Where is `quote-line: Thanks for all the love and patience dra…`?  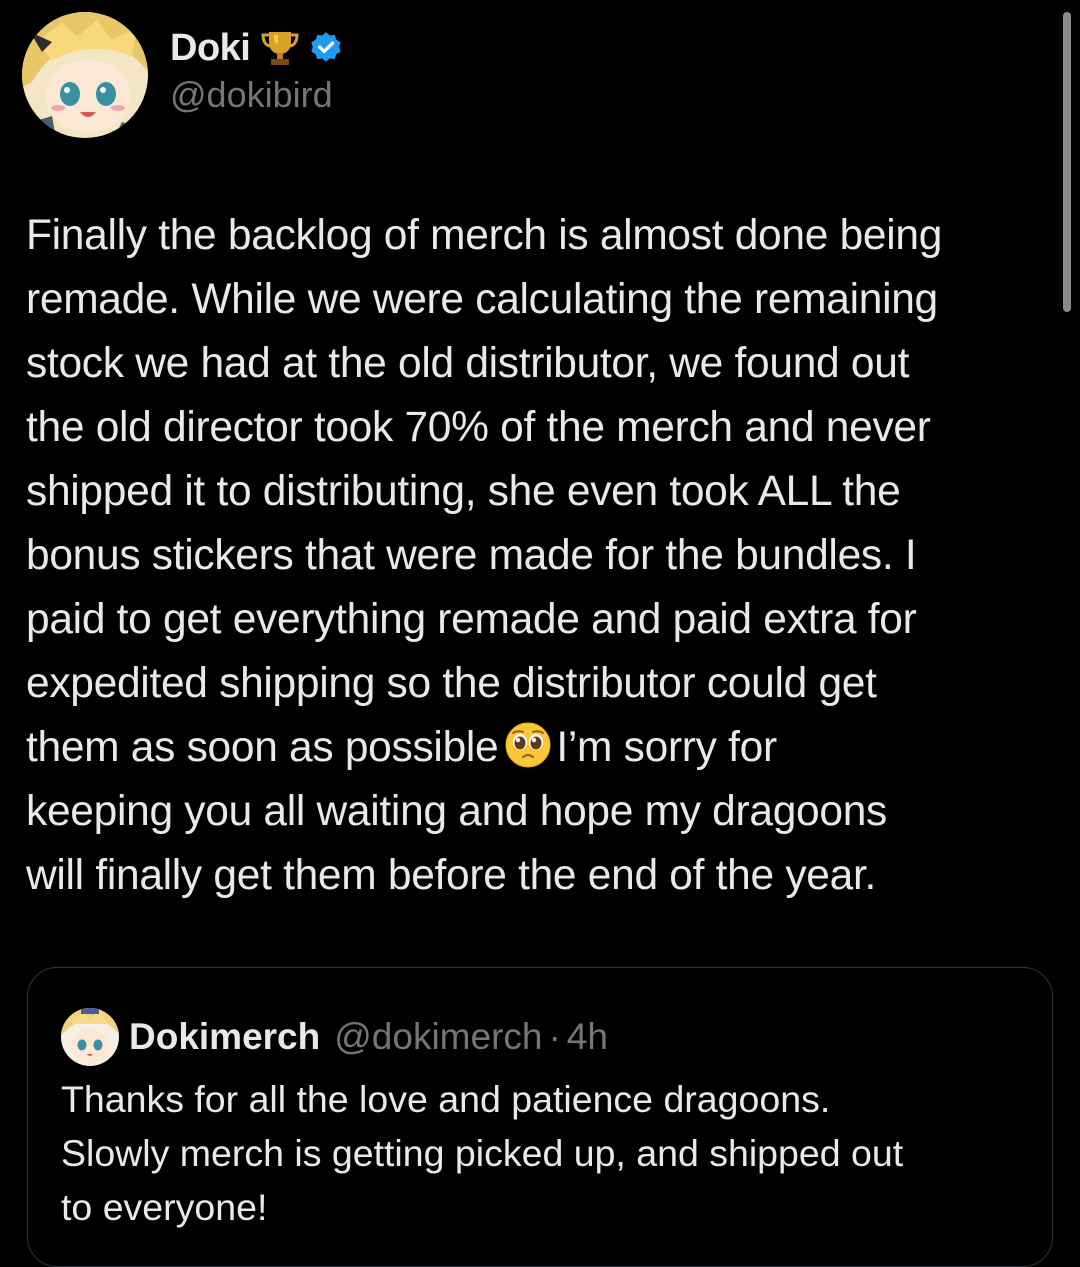 quote-line: Thanks for all the love and patience dra… is located at coordinates (446, 1099).